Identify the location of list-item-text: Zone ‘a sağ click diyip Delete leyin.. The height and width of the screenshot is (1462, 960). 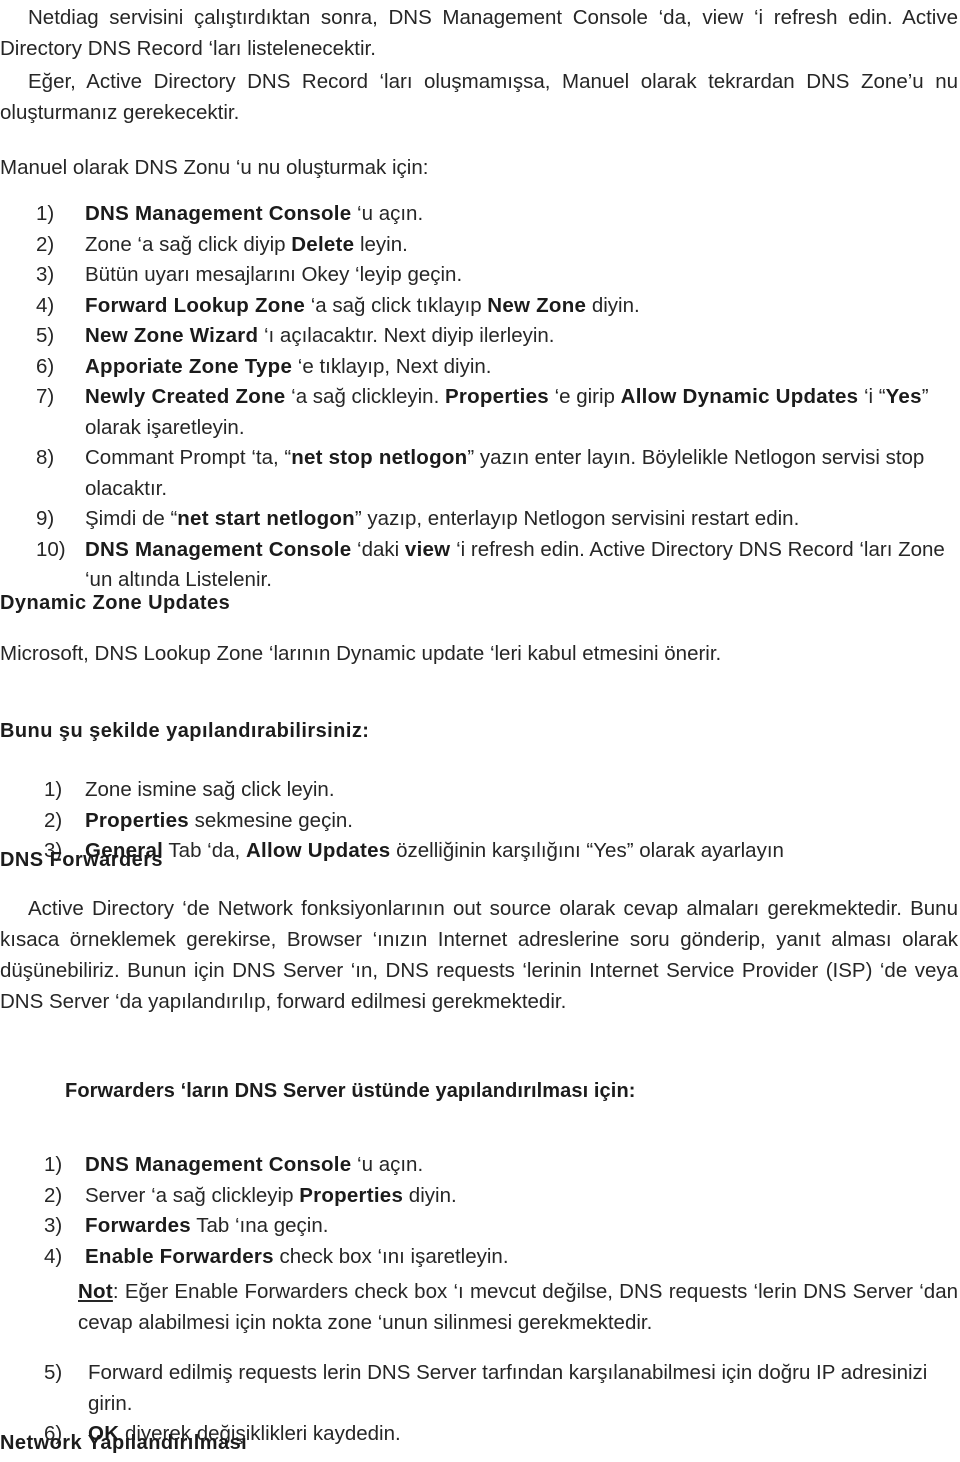
(246, 244).